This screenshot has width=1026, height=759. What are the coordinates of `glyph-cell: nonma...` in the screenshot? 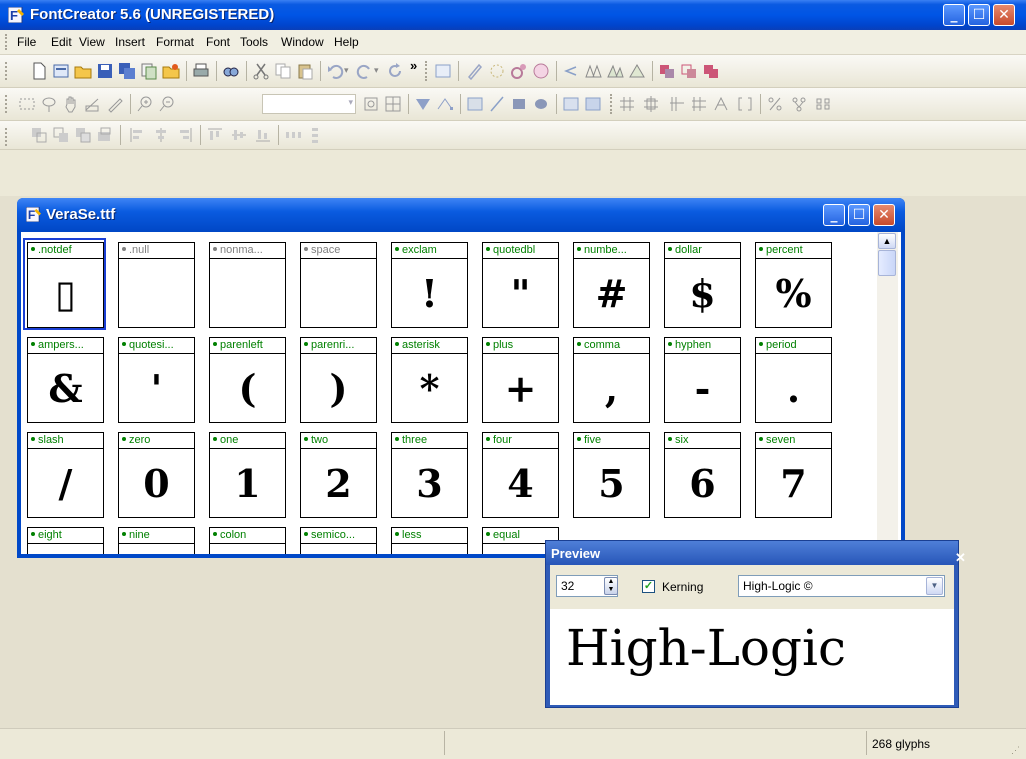 It's located at (247, 285).